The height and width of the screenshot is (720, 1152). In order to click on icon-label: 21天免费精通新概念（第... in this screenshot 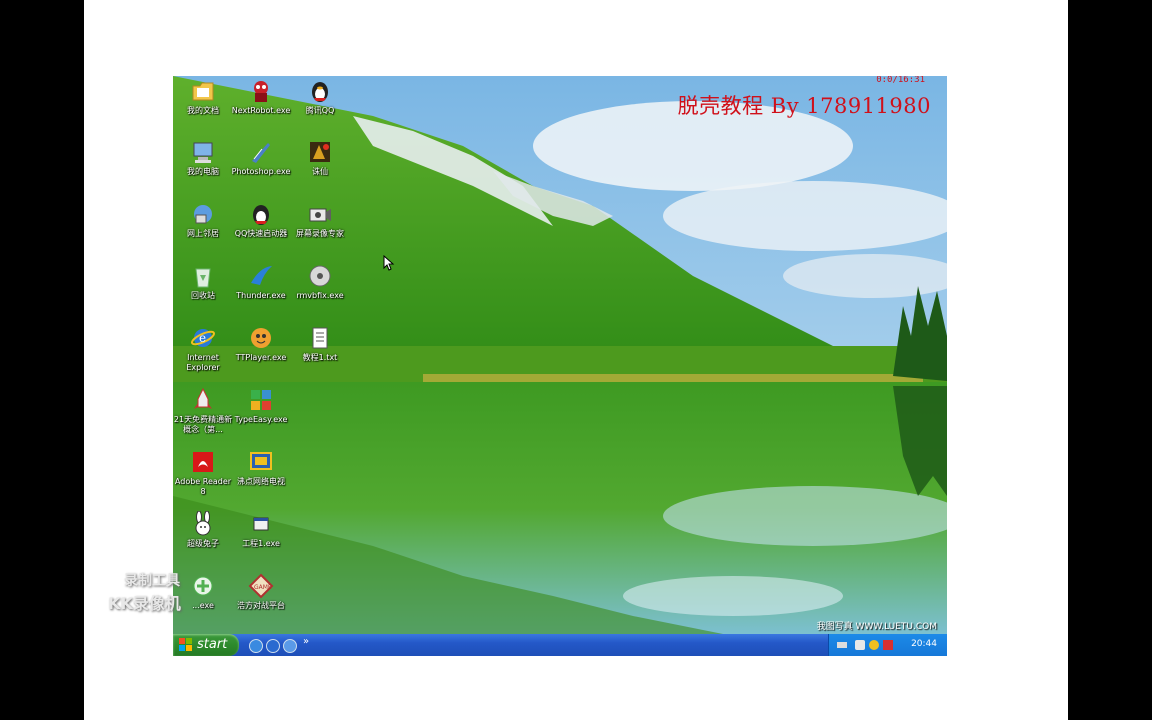, I will do `click(203, 424)`.